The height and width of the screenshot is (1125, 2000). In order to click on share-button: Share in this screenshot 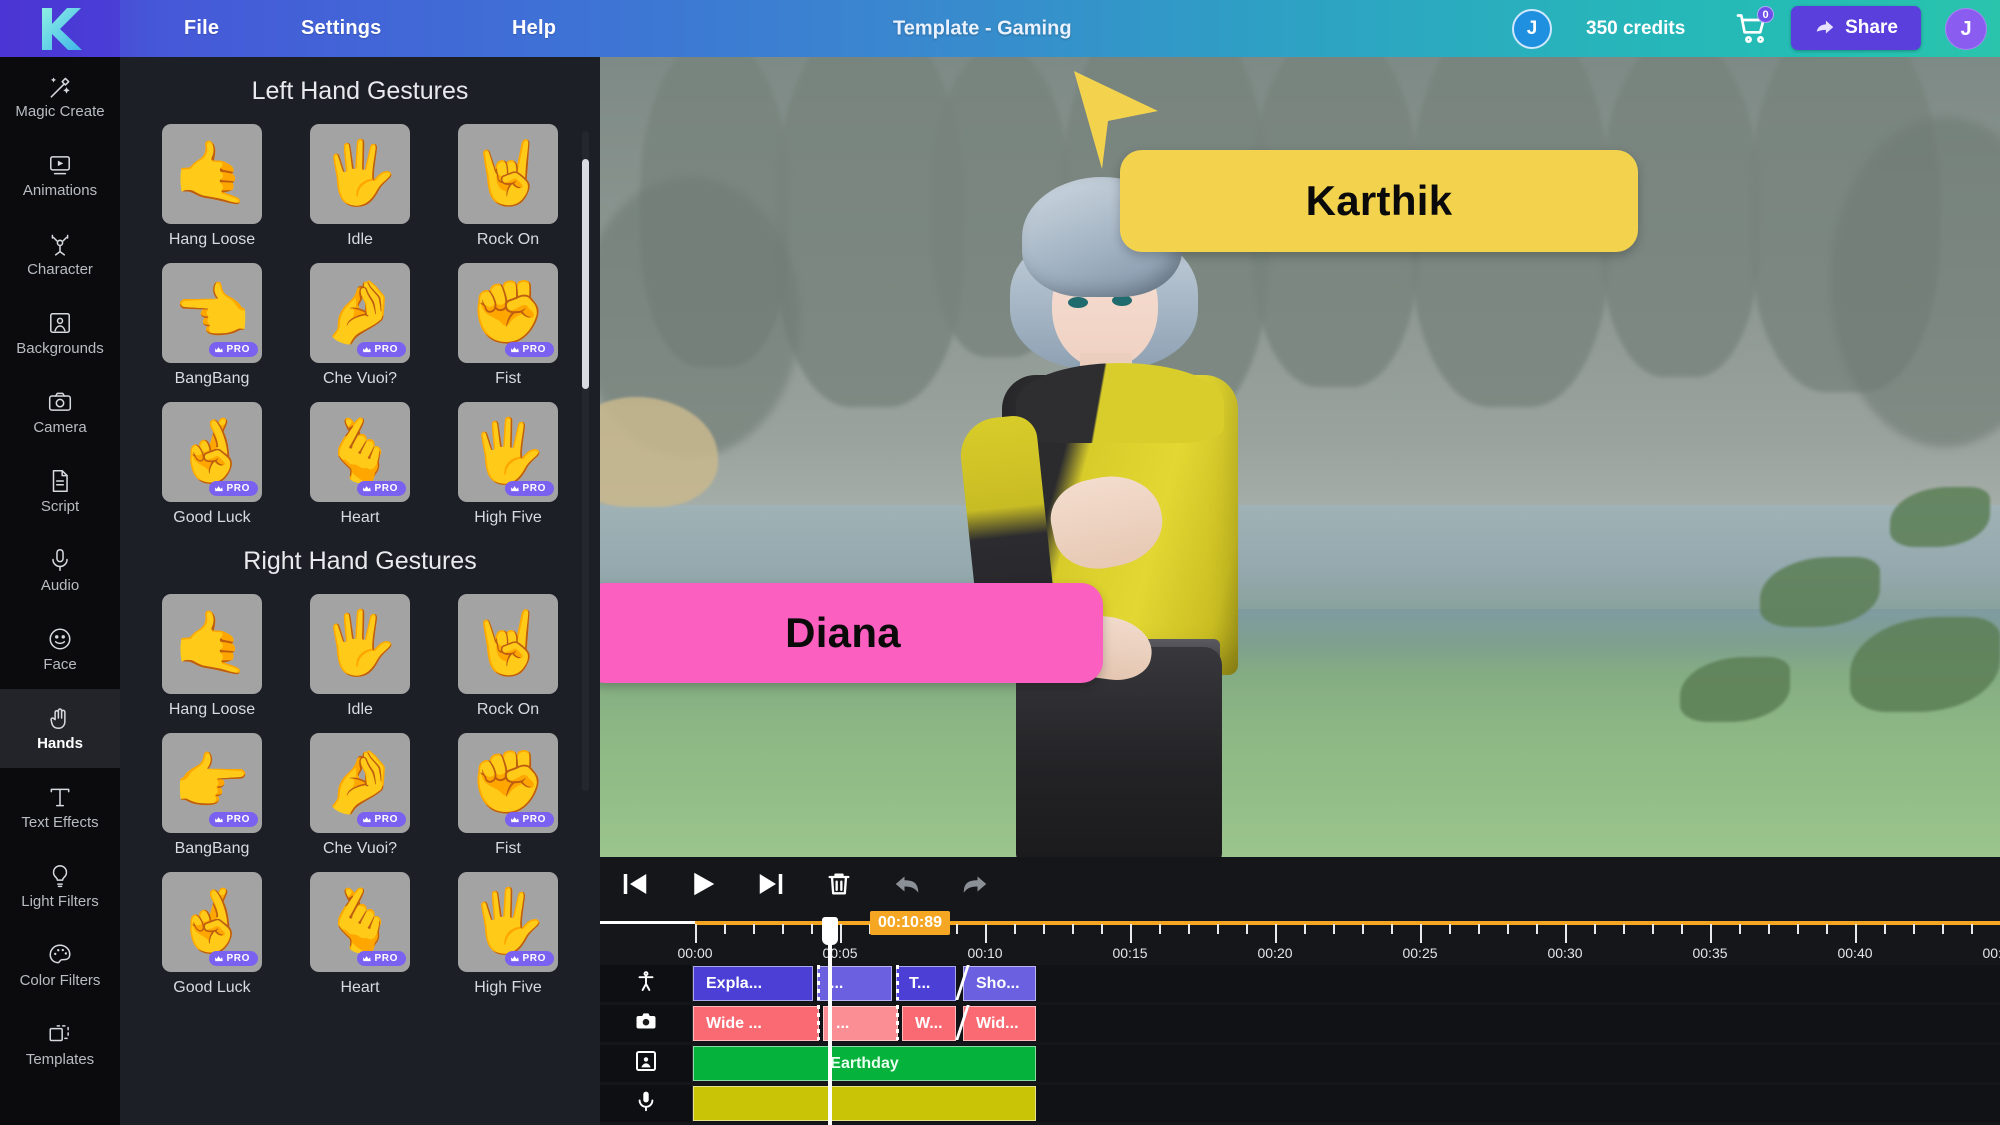, I will do `click(1856, 28)`.